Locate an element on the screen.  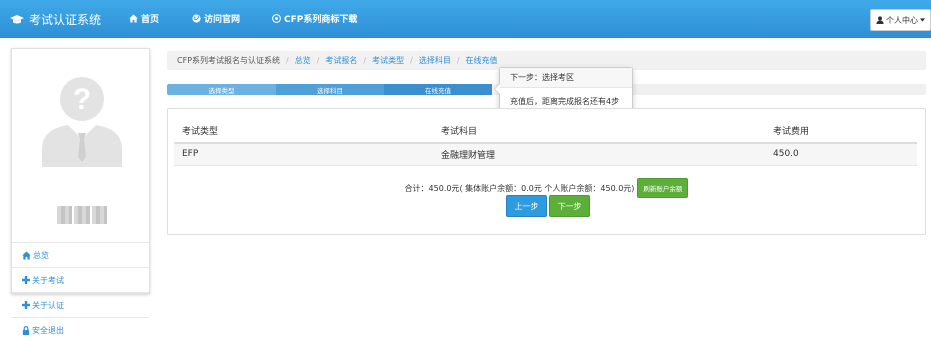
user-center-dropdown: 个人中心 is located at coordinates (900, 20).